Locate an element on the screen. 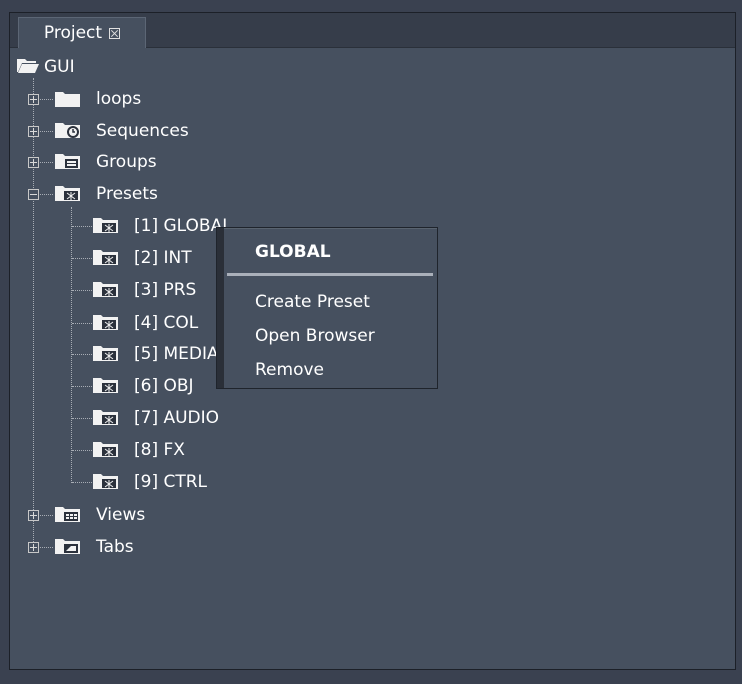 The width and height of the screenshot is (742, 684). tree-node-label: loops is located at coordinates (119, 99).